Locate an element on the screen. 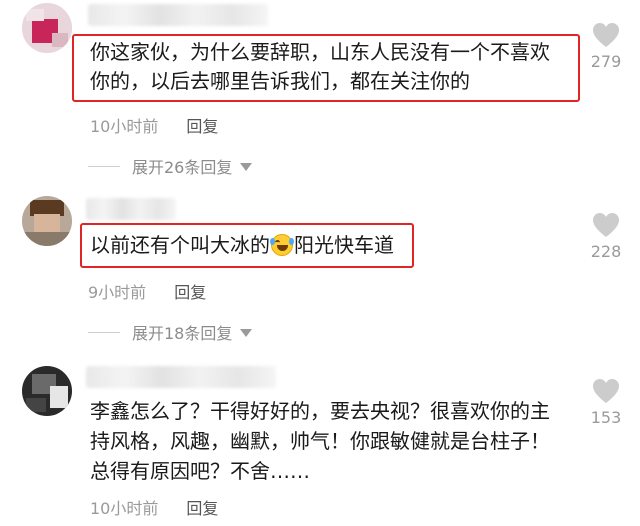 Image resolution: width=640 pixels, height=526 pixels. like-button: 153 is located at coordinates (606, 402).